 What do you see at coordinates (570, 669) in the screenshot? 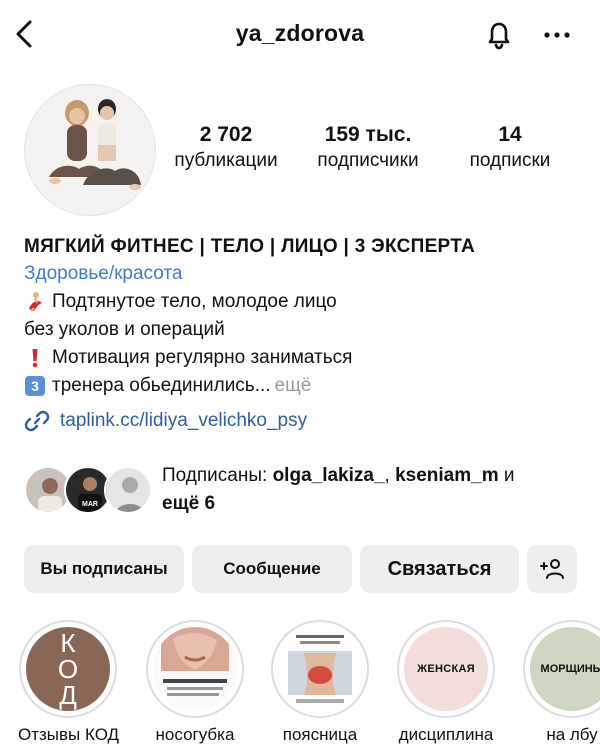
I see `highlight-cover-text: МОРЩИНЫ` at bounding box center [570, 669].